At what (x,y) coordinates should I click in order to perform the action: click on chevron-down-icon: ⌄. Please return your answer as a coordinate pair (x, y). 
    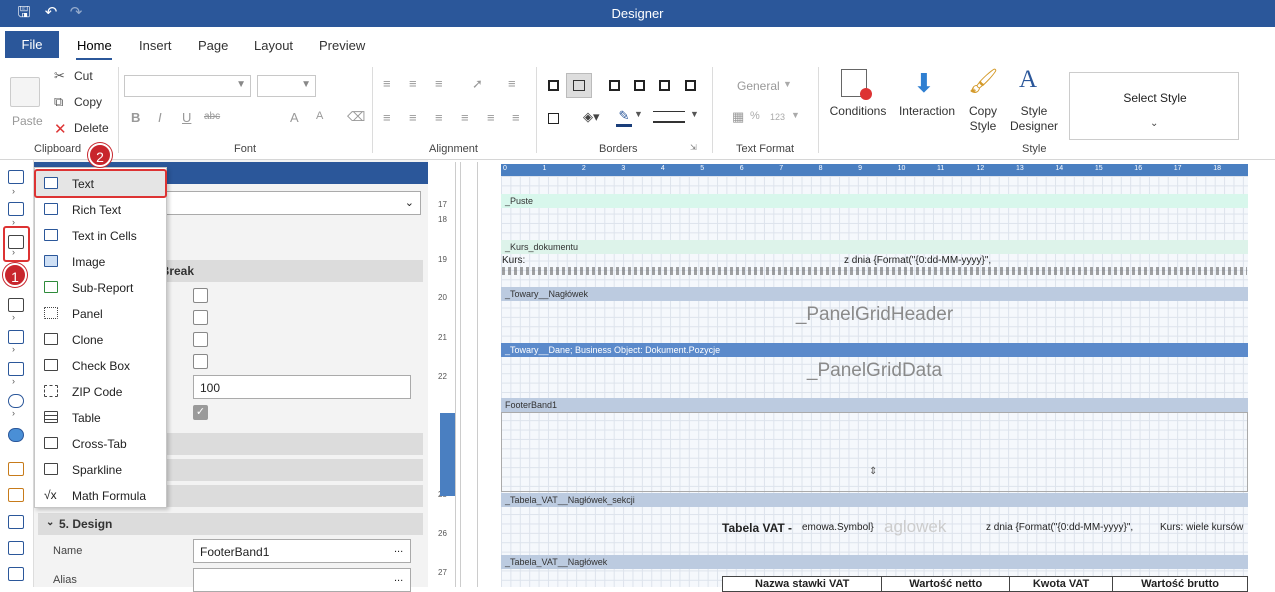
    Looking at the image, I should click on (1154, 123).